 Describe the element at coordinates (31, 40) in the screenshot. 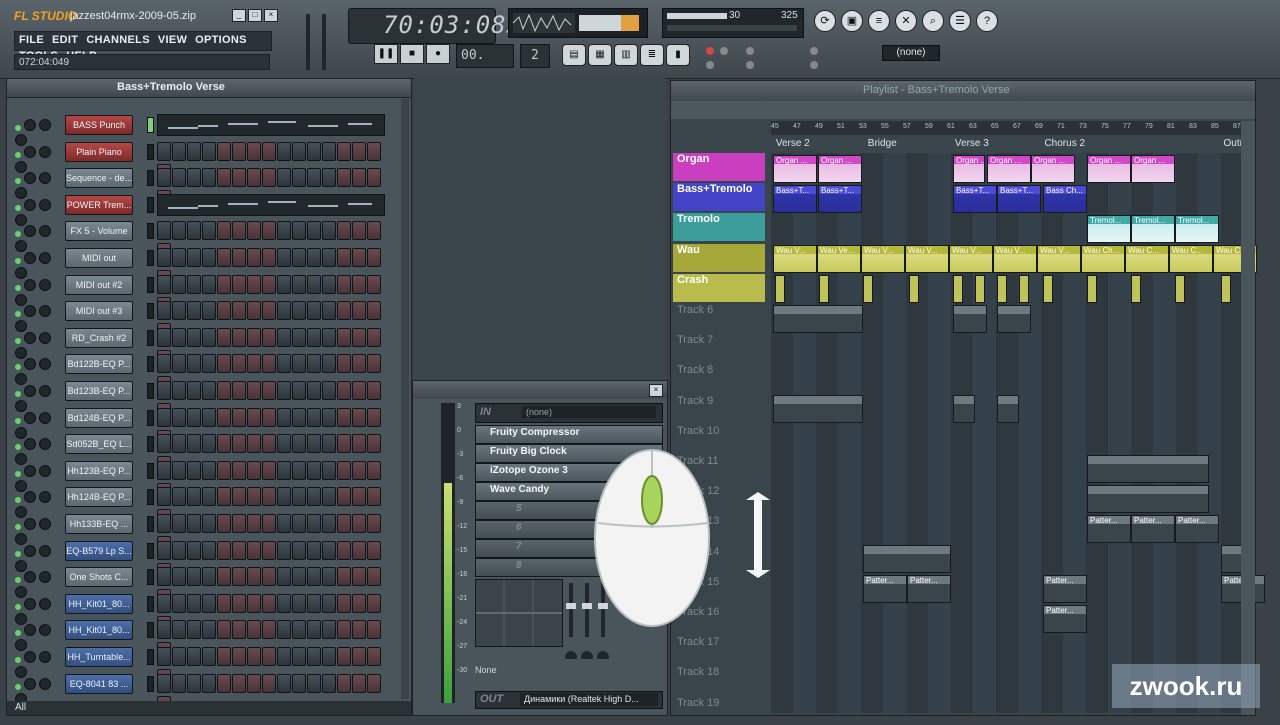

I see `menu-file: FILE` at that location.